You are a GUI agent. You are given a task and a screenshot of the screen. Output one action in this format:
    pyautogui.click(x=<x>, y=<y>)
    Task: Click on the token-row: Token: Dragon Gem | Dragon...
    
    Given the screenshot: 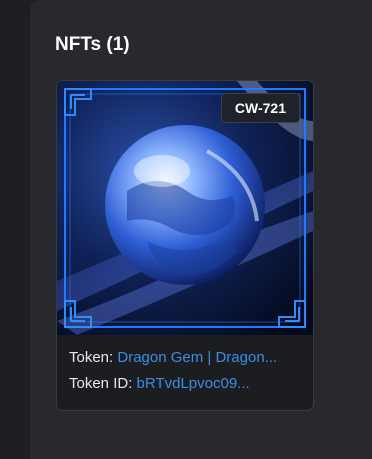 What is the action you would take?
    pyautogui.click(x=185, y=357)
    